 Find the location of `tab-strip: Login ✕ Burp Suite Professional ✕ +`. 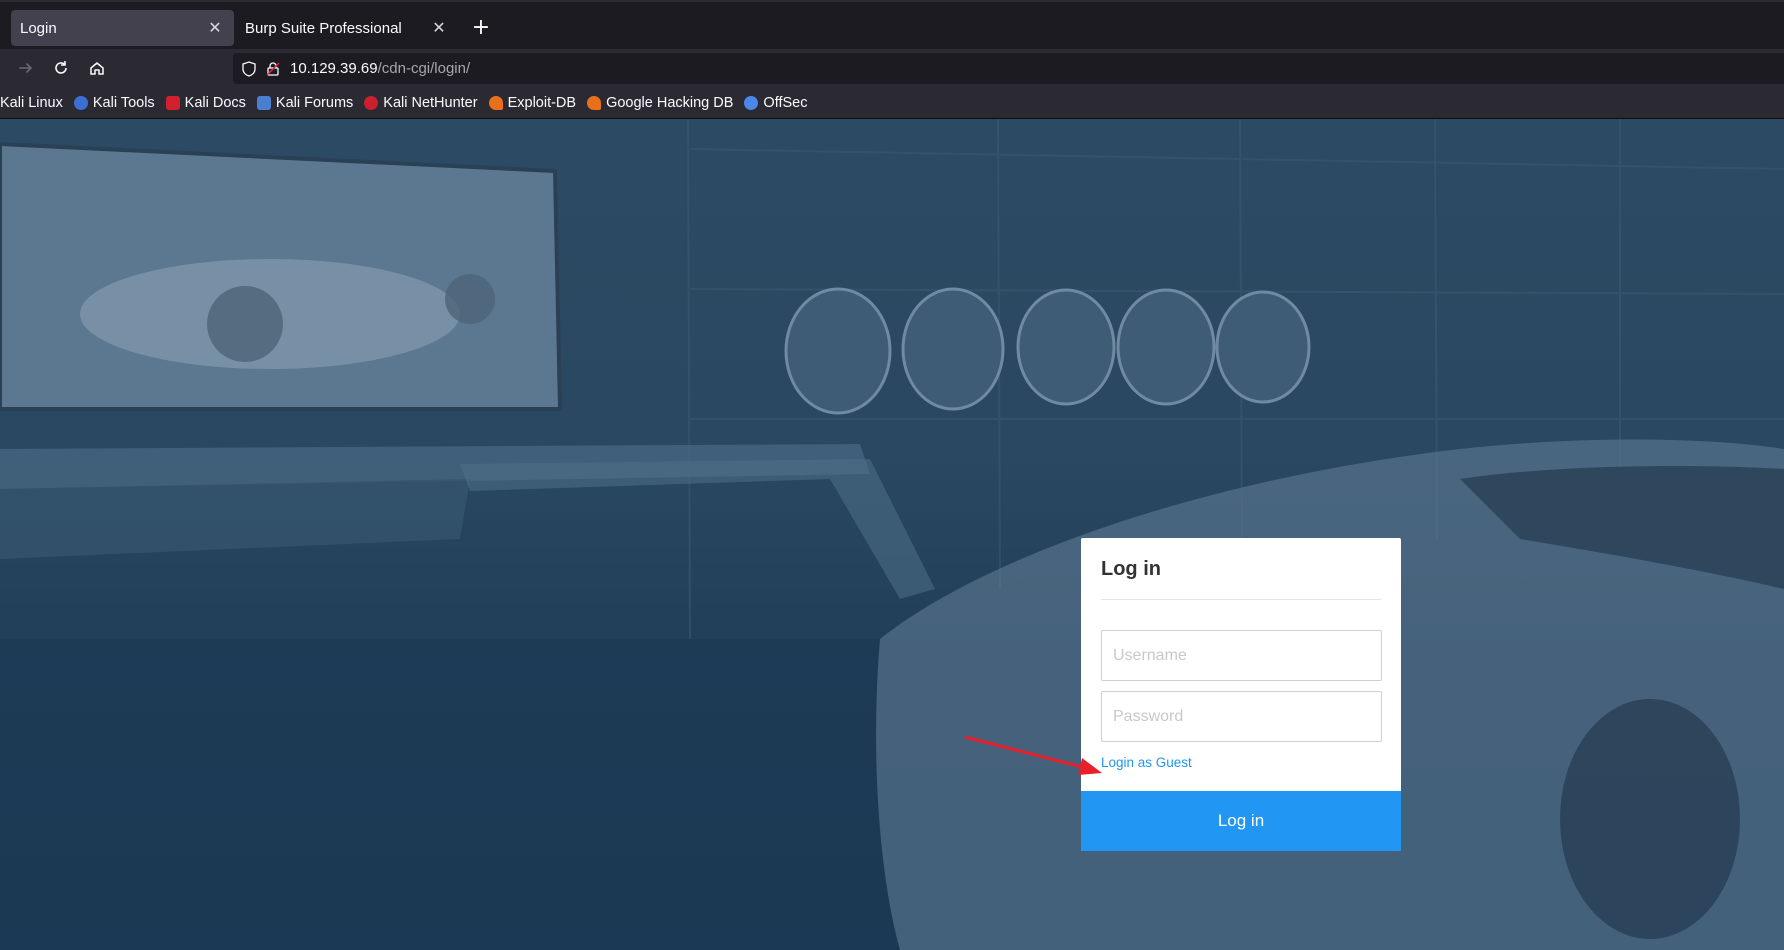

tab-strip: Login ✕ Burp Suite Professional ✕ + is located at coordinates (892, 24).